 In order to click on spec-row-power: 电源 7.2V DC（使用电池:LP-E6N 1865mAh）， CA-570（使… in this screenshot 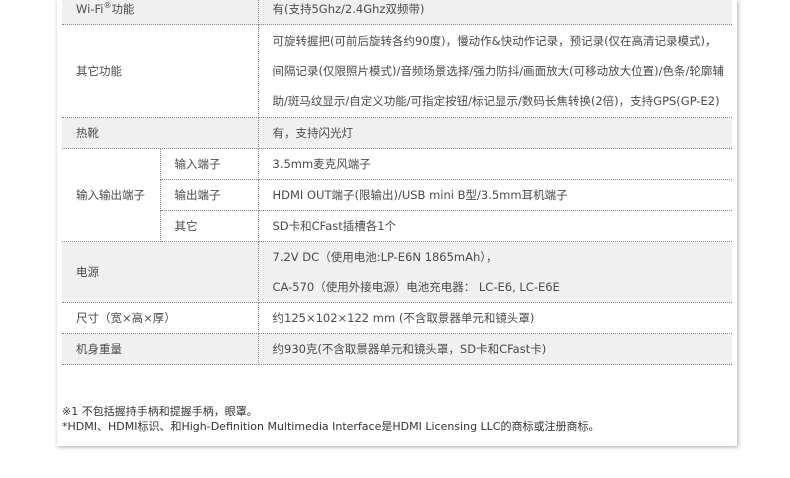, I will do `click(397, 272)`.